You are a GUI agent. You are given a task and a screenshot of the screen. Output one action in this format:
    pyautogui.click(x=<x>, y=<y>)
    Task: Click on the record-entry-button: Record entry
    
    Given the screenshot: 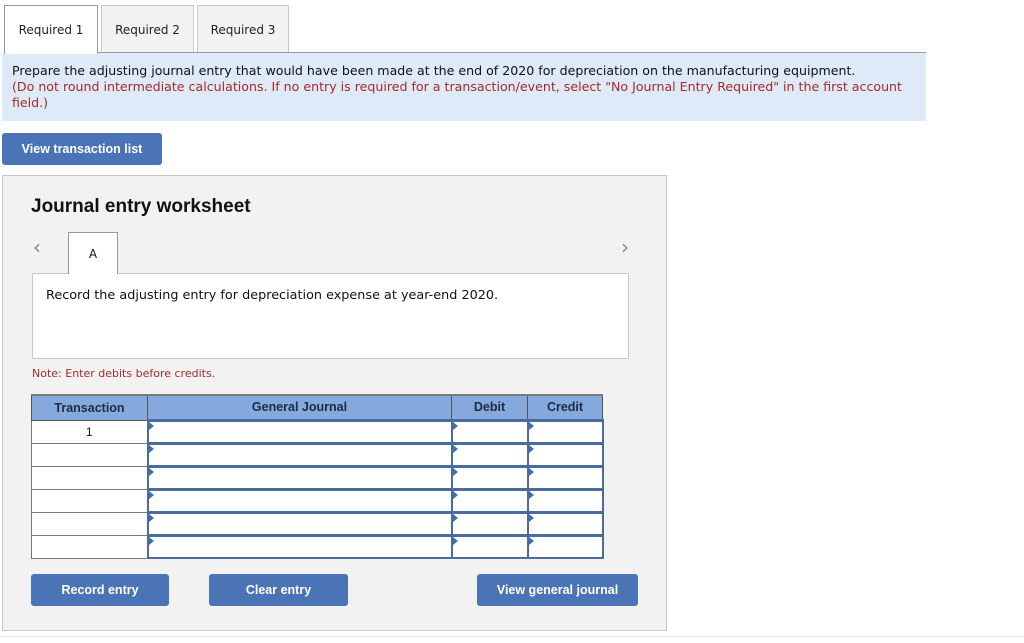 What is the action you would take?
    pyautogui.click(x=100, y=590)
    